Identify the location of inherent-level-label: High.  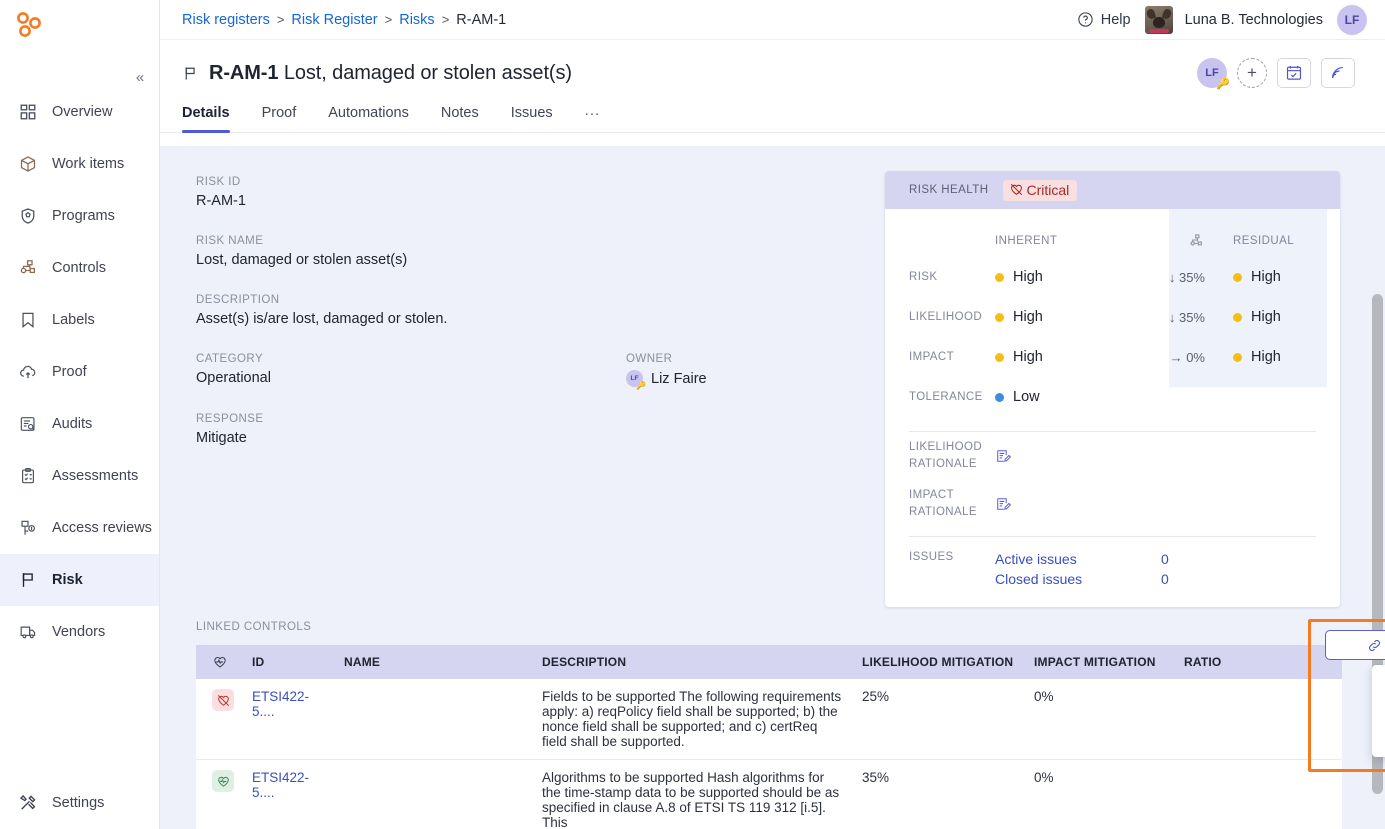
(1028, 317).